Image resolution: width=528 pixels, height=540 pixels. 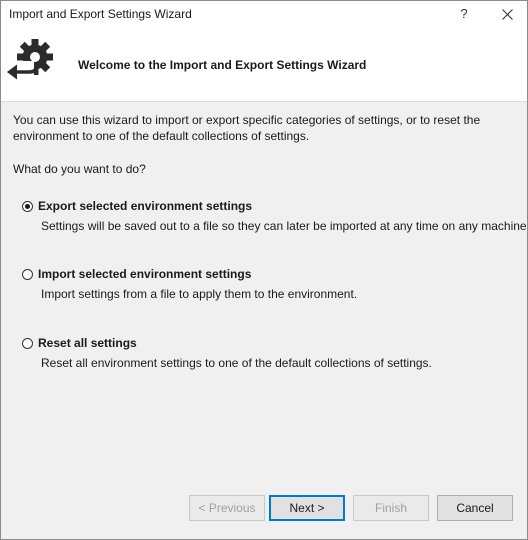 What do you see at coordinates (100, 14) in the screenshot?
I see `window-title: Import and Export Settings Wizard` at bounding box center [100, 14].